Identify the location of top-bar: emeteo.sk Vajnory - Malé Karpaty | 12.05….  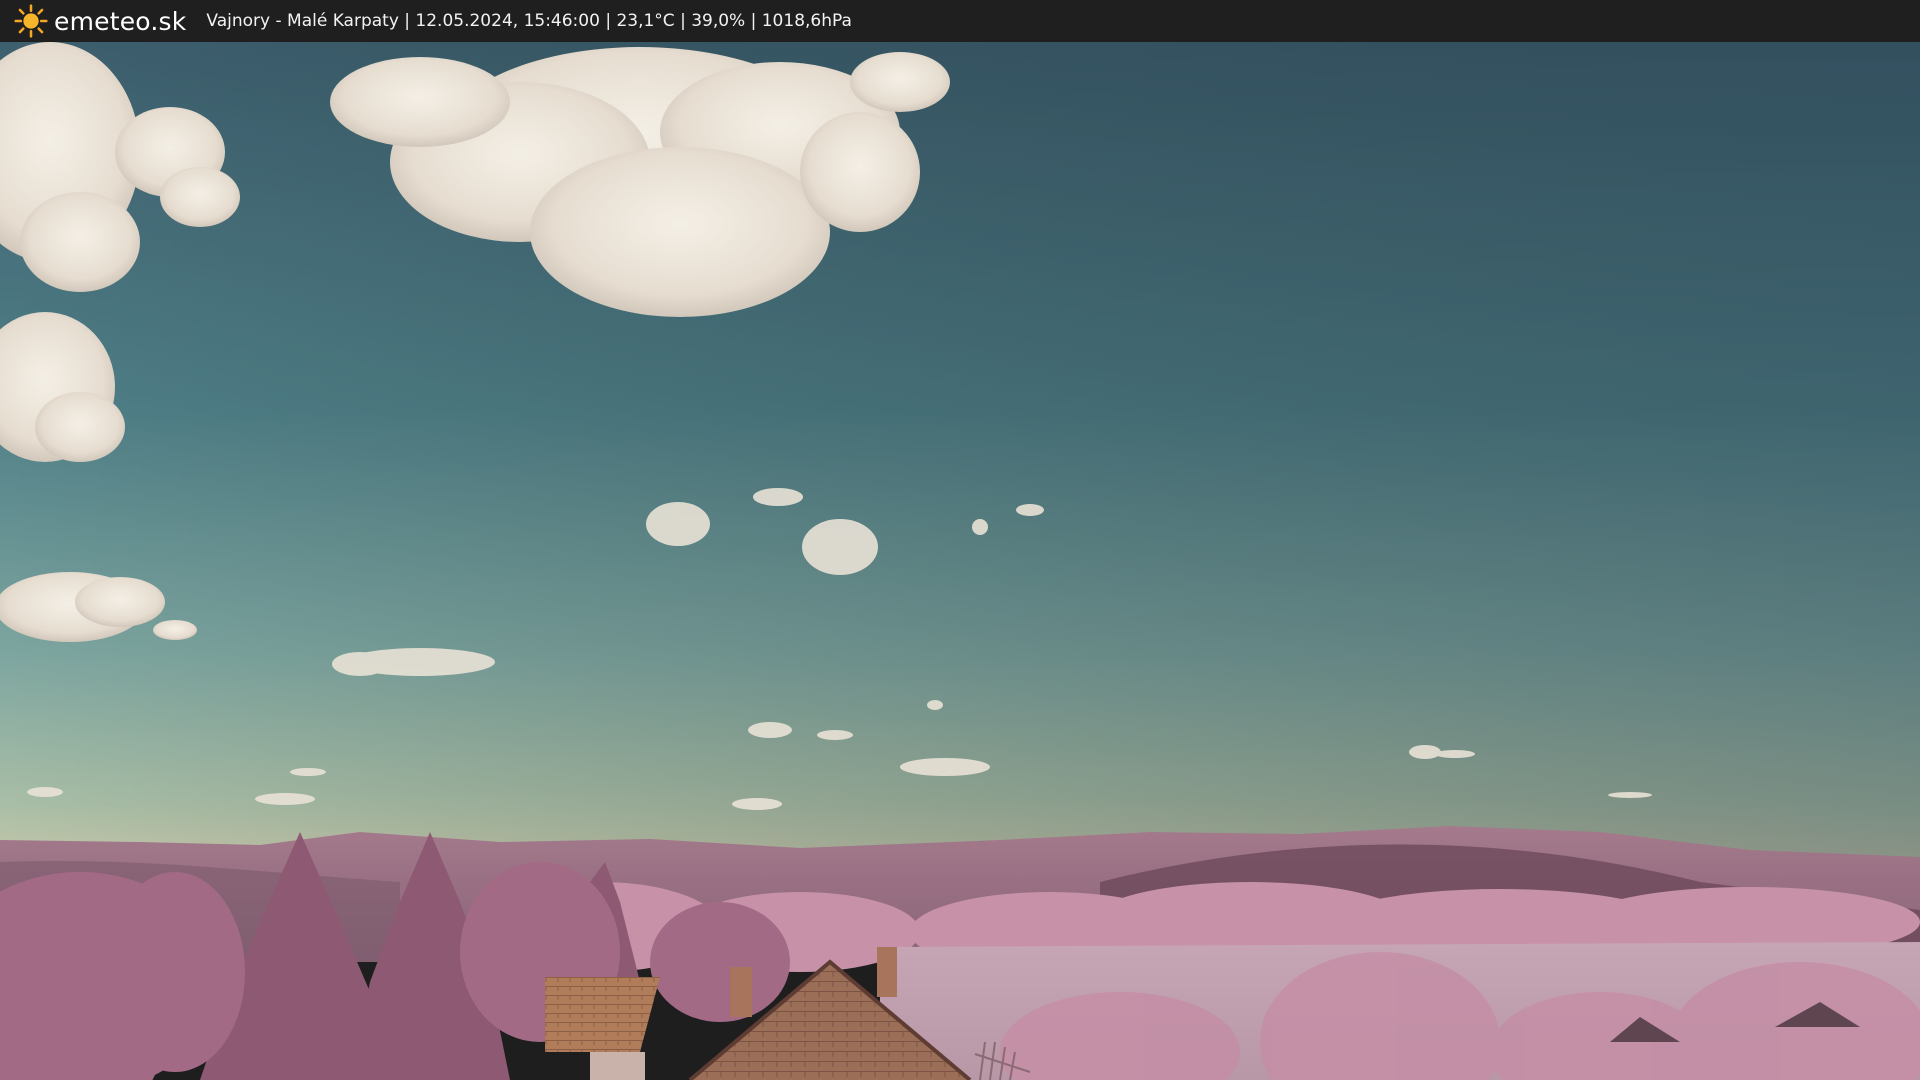
(960, 21).